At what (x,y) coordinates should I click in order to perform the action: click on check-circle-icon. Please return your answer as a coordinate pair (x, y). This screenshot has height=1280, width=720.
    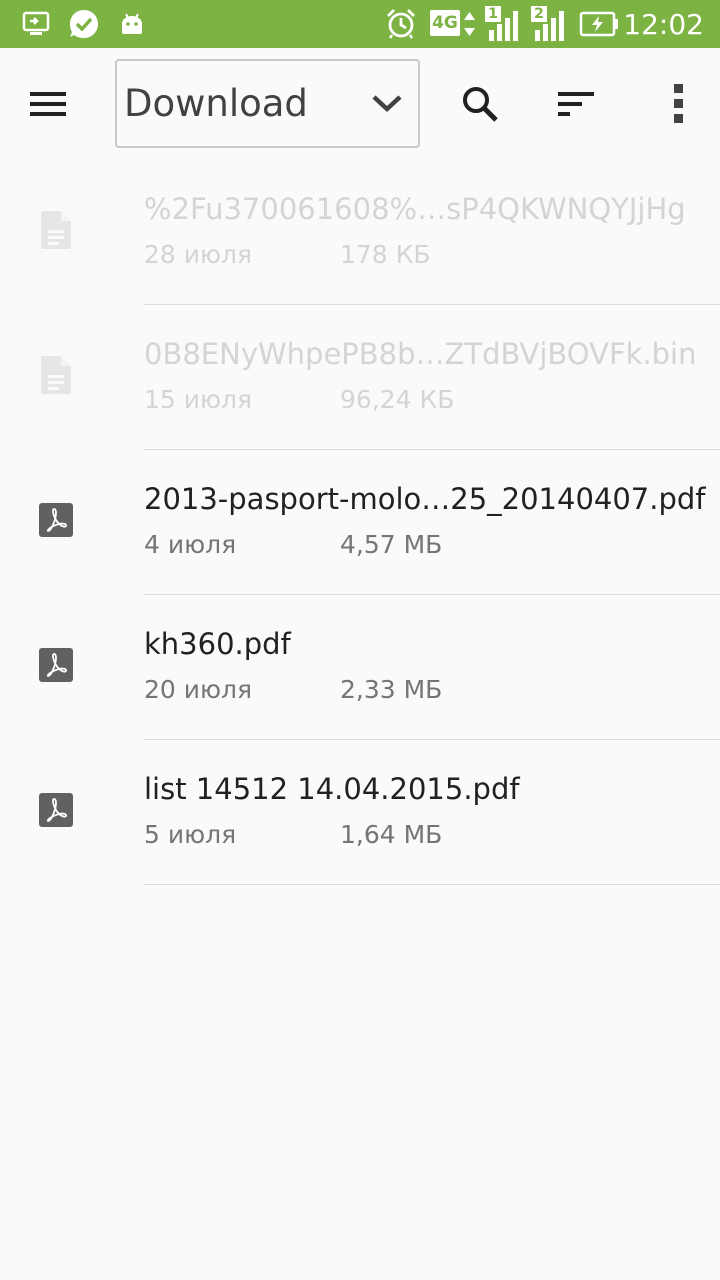
    Looking at the image, I should click on (84, 24).